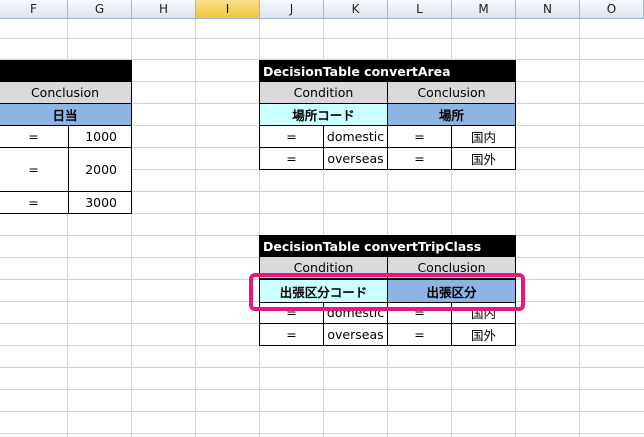 The width and height of the screenshot is (644, 437). I want to click on trip-table-code-cell: overseas, so click(355, 334).